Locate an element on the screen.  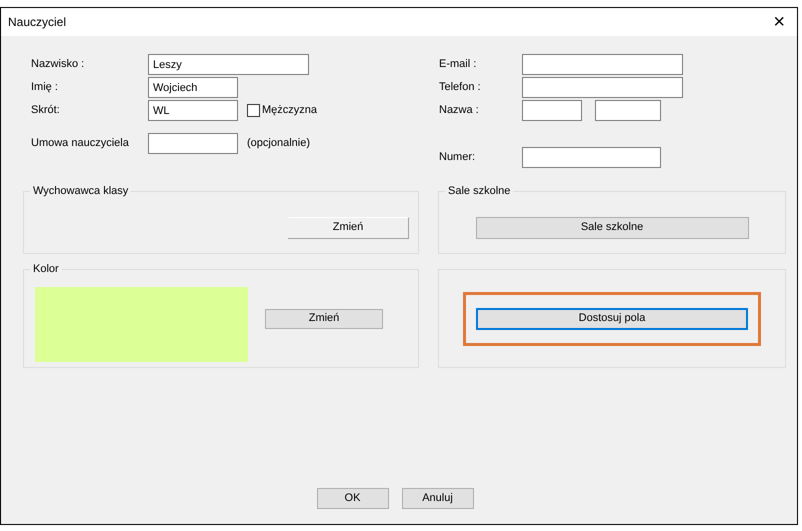
button: Sale szkolne is located at coordinates (612, 227).